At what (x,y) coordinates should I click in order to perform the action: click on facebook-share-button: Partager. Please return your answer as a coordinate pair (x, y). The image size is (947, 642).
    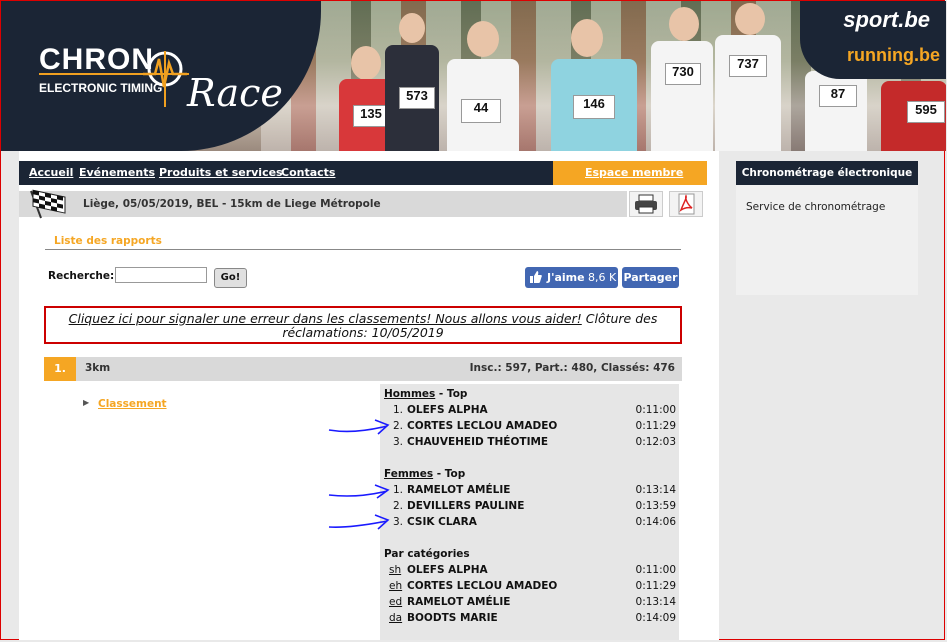
    Looking at the image, I should click on (650, 277).